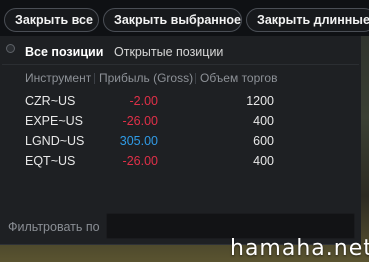 This screenshot has height=262, width=369. What do you see at coordinates (55, 141) in the screenshot?
I see `cell-symbol: LGND~US` at bounding box center [55, 141].